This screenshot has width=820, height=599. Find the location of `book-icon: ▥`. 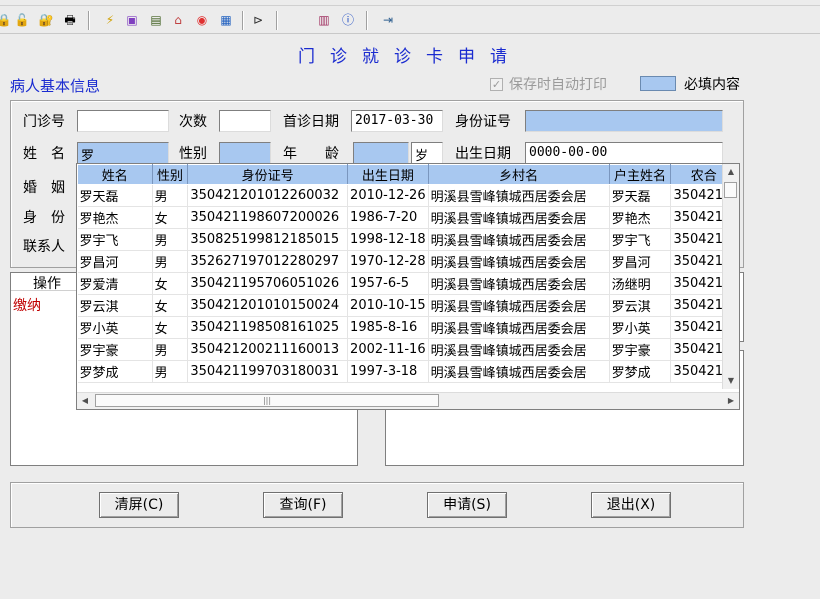

book-icon: ▥ is located at coordinates (324, 20).